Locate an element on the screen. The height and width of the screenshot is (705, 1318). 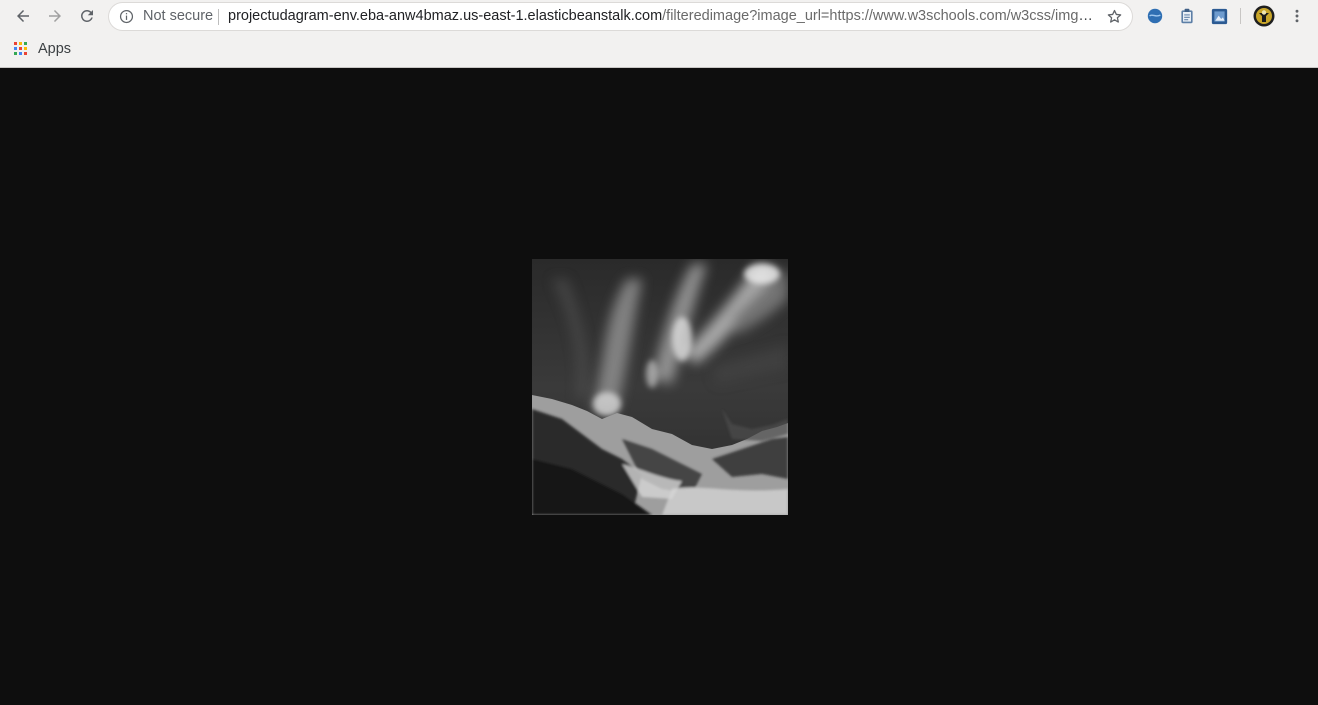
filtered-image is located at coordinates (660, 387).